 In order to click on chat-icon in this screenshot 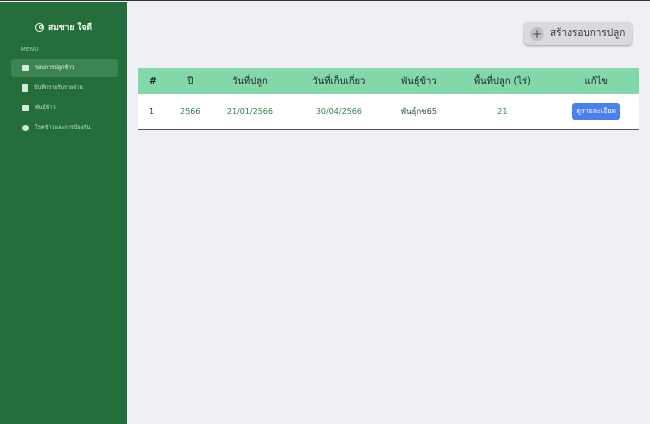, I will do `click(25, 128)`.